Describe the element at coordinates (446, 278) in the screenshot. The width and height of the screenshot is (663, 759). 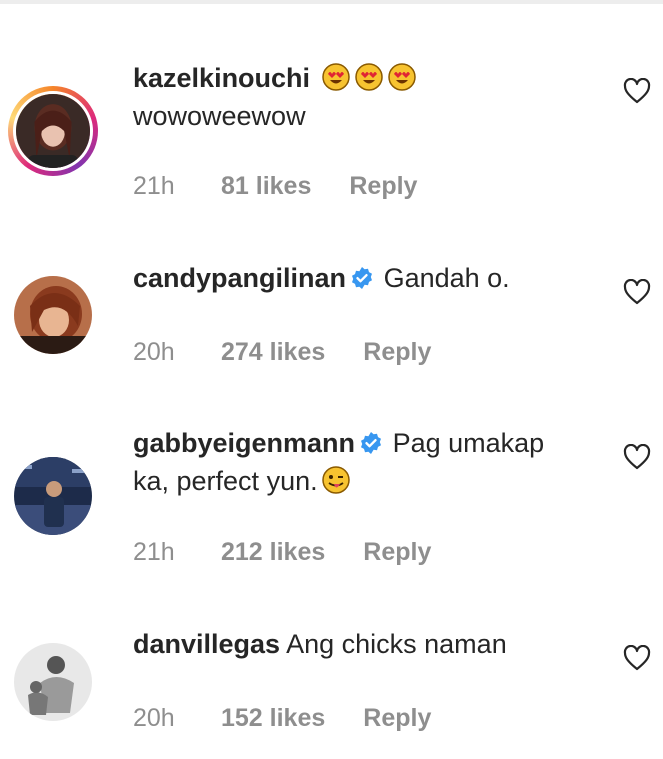
I see `comment-text: Gandah o.` at that location.